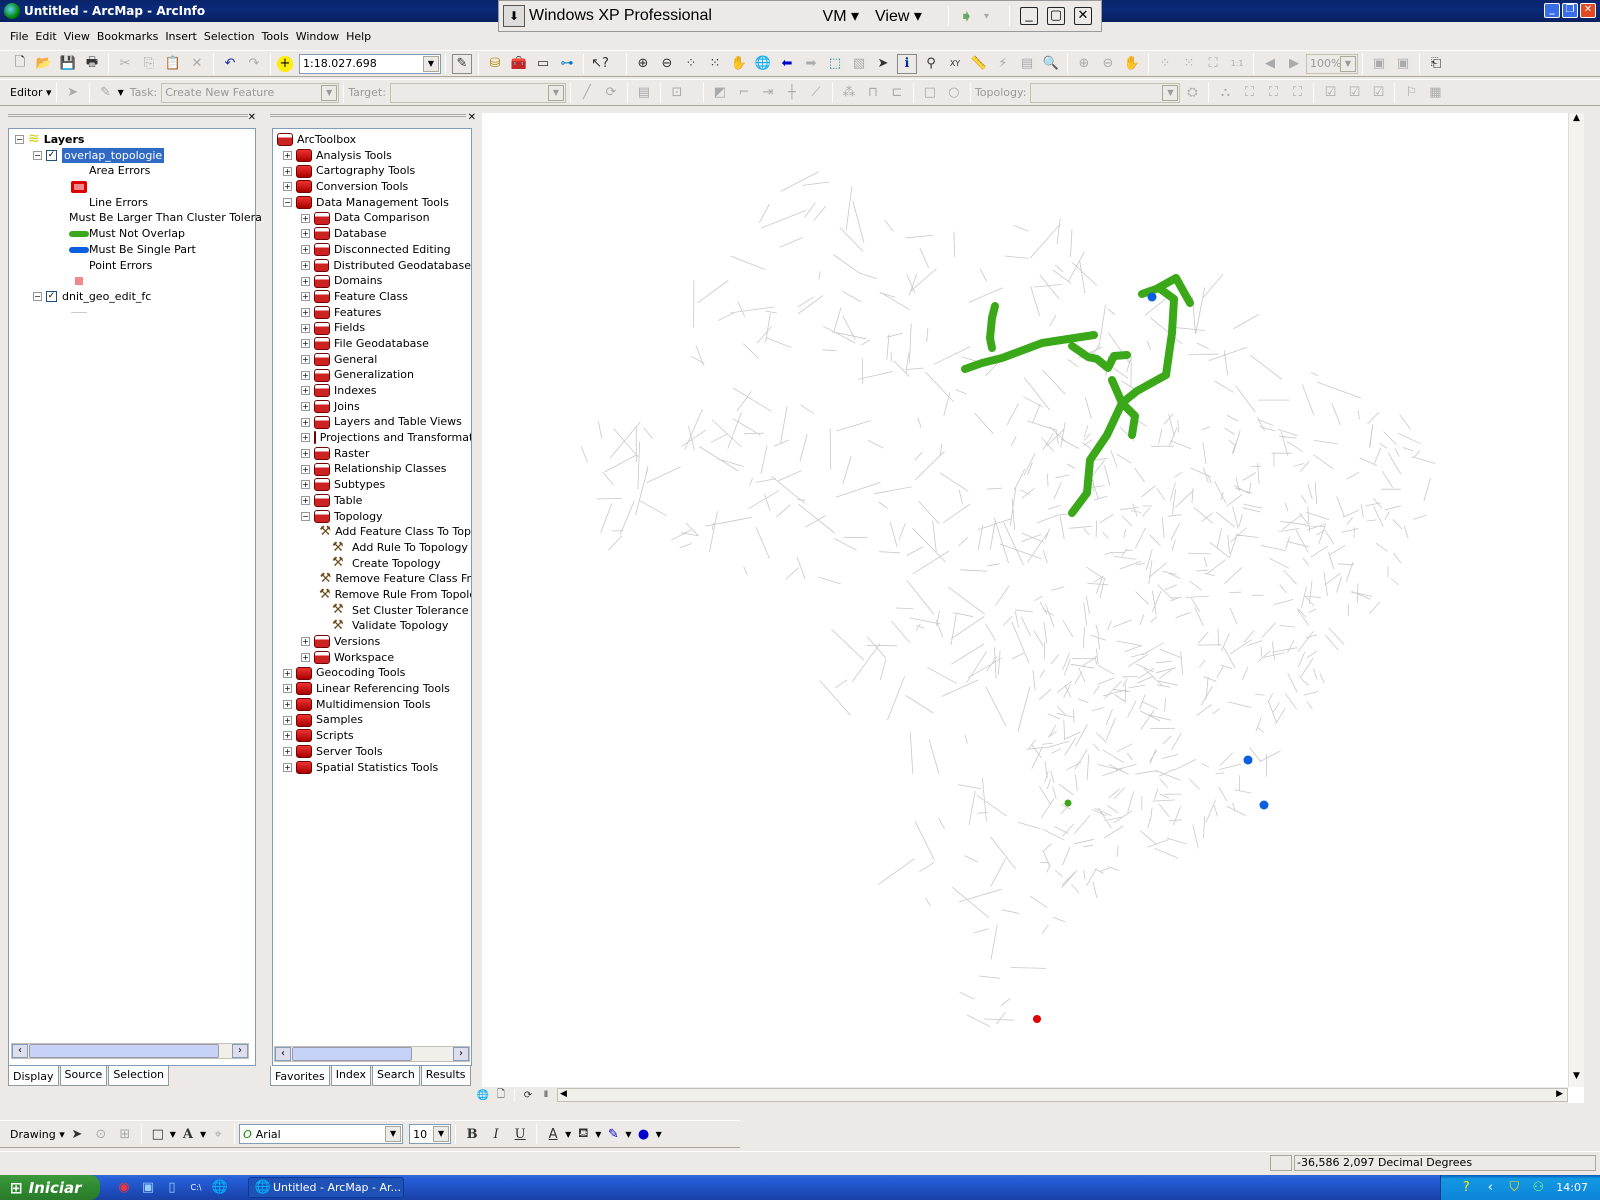 This screenshot has height=1200, width=1600. What do you see at coordinates (966, 16) in the screenshot?
I see `send-arrow-icon: ➧` at bounding box center [966, 16].